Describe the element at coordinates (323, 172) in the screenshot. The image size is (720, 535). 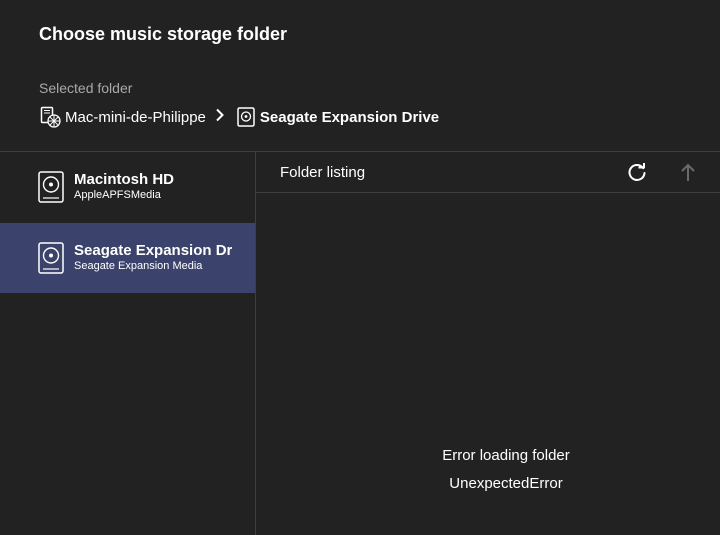
I see `folder-listing-title: Folder listing` at that location.